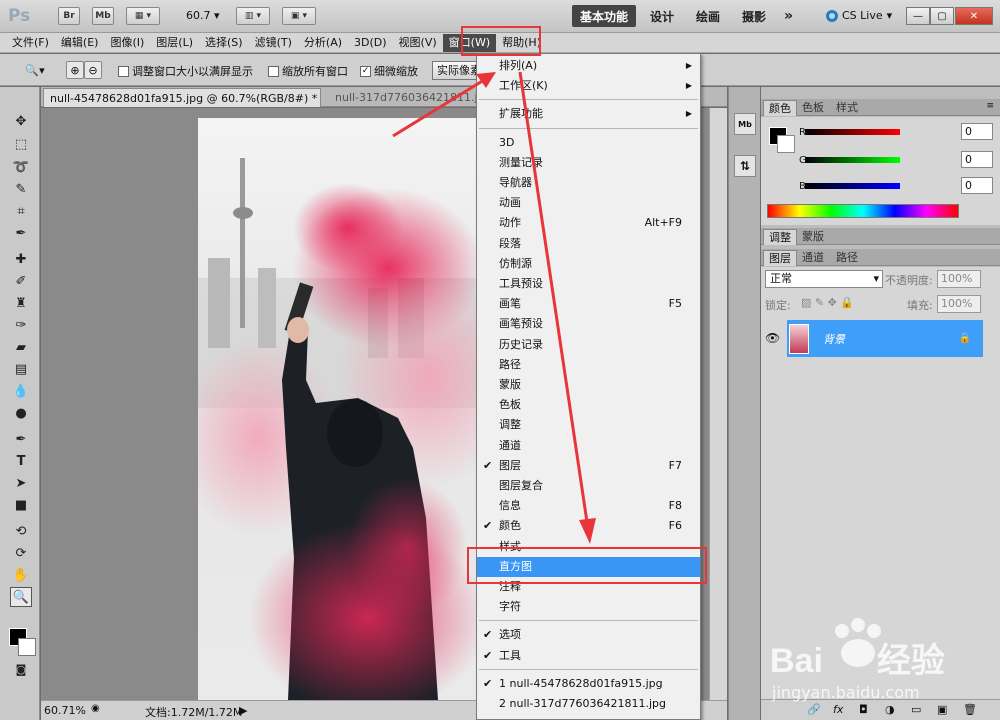 The width and height of the screenshot is (1000, 720). Describe the element at coordinates (857, 661) in the screenshot. I see `watermark-brand: Bai 经验` at that location.